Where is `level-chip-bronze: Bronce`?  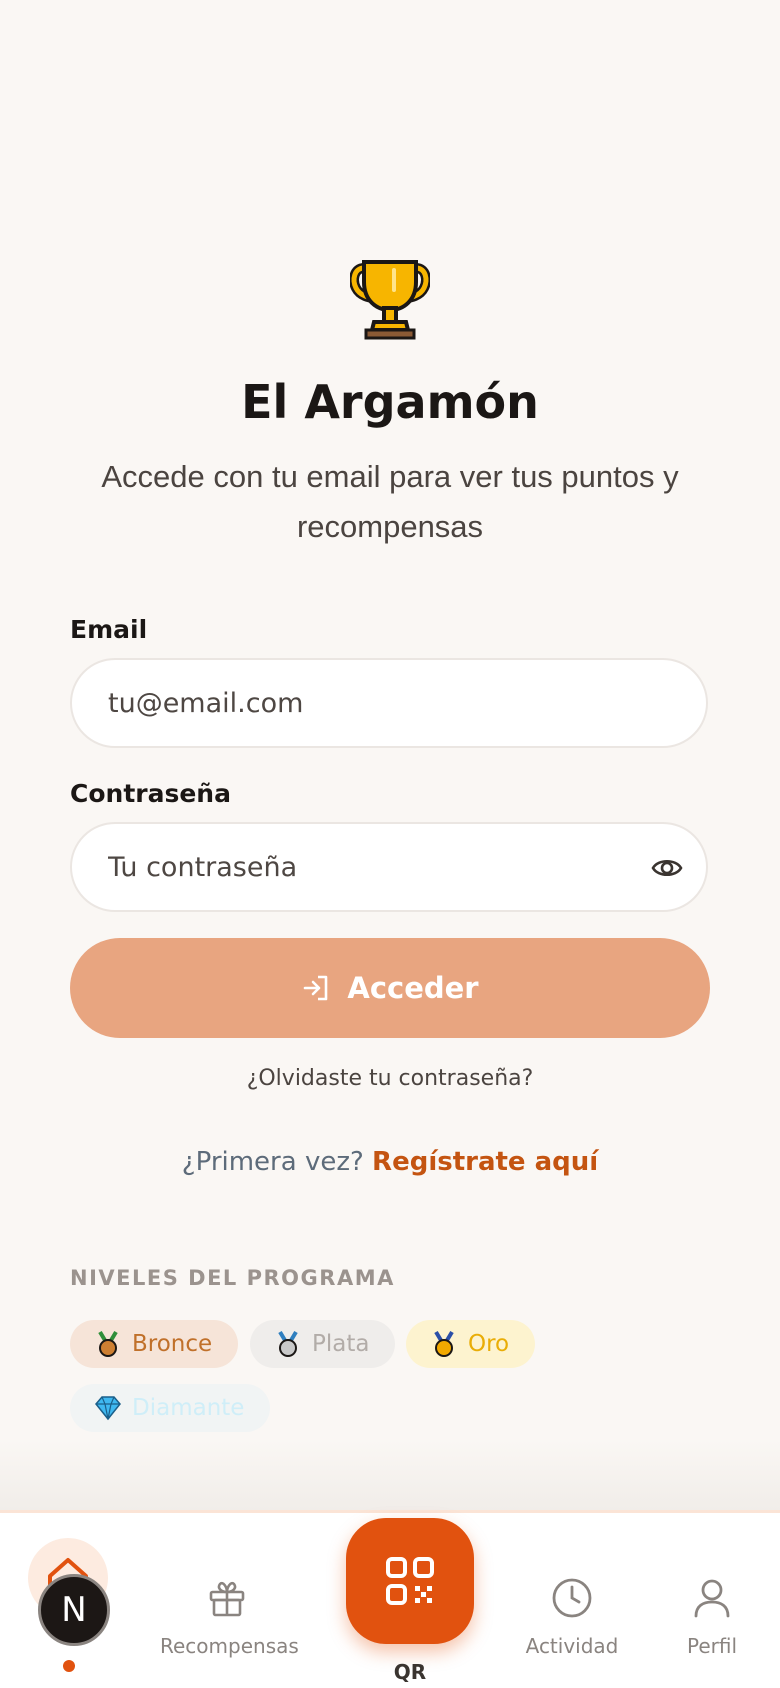
level-chip-bronze: Bronce is located at coordinates (154, 1344).